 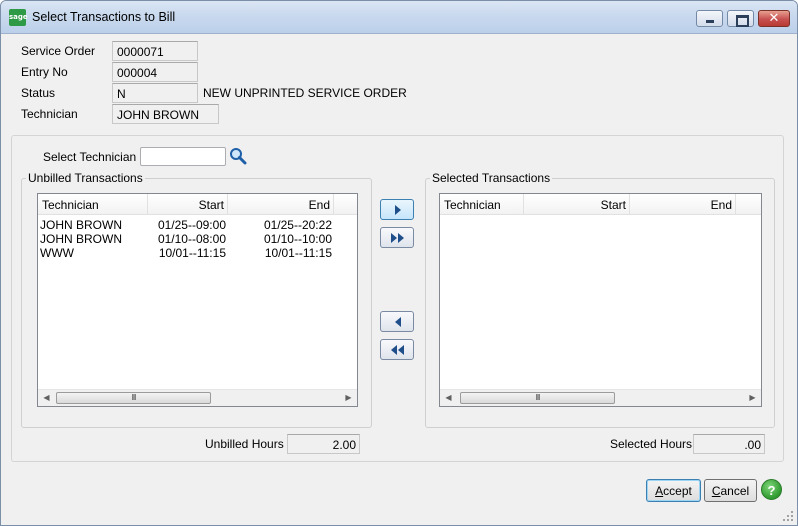 What do you see at coordinates (683, 204) in the screenshot?
I see `selected-col-end: End` at bounding box center [683, 204].